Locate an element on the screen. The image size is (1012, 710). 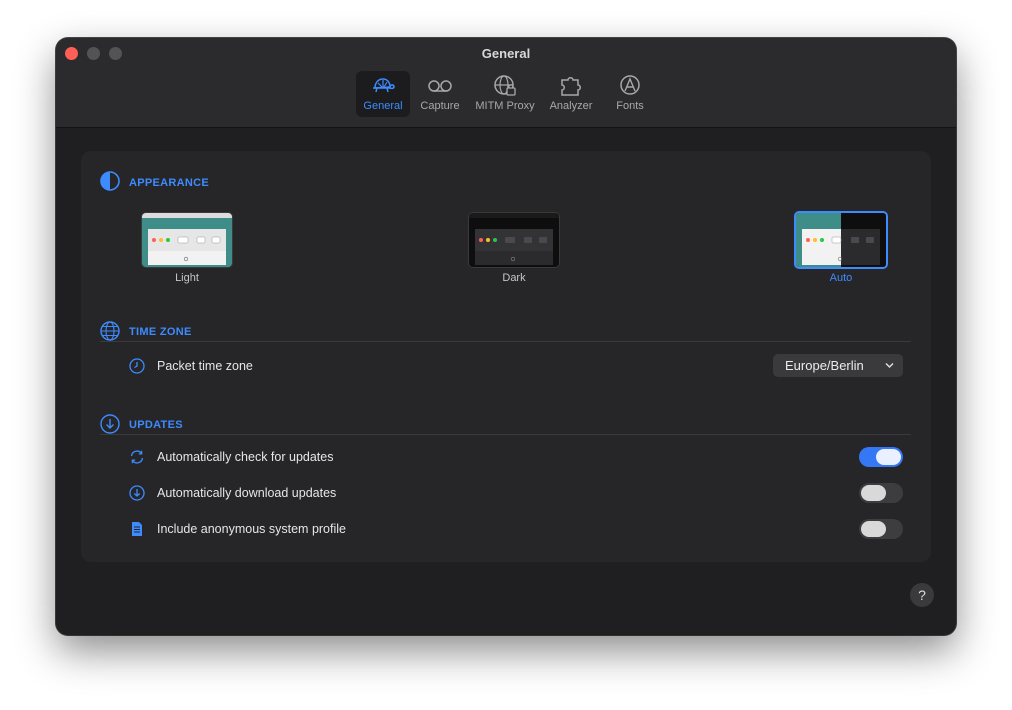
window-title: General is located at coordinates (506, 53).